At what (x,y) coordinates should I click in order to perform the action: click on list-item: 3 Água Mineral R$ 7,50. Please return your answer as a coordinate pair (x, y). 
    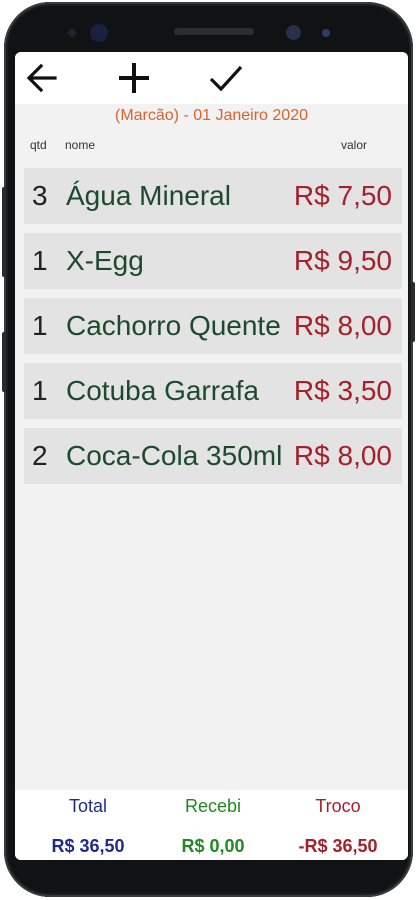
    Looking at the image, I should click on (213, 196).